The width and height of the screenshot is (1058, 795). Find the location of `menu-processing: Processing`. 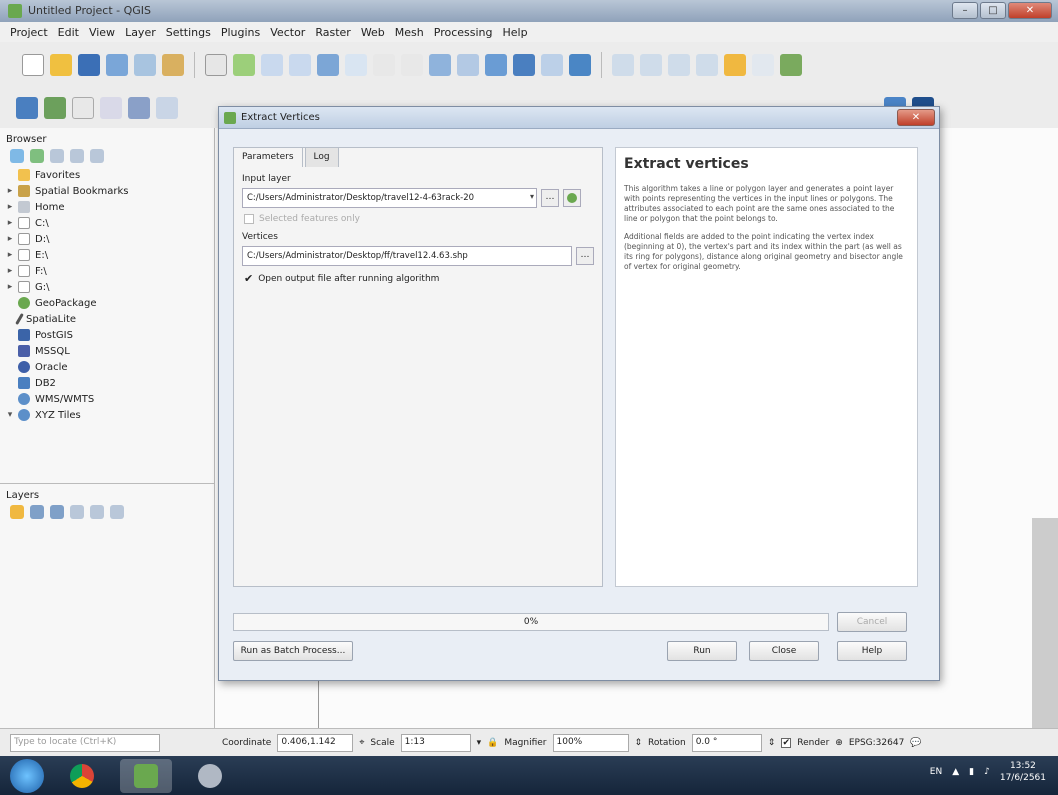

menu-processing: Processing is located at coordinates (463, 32).